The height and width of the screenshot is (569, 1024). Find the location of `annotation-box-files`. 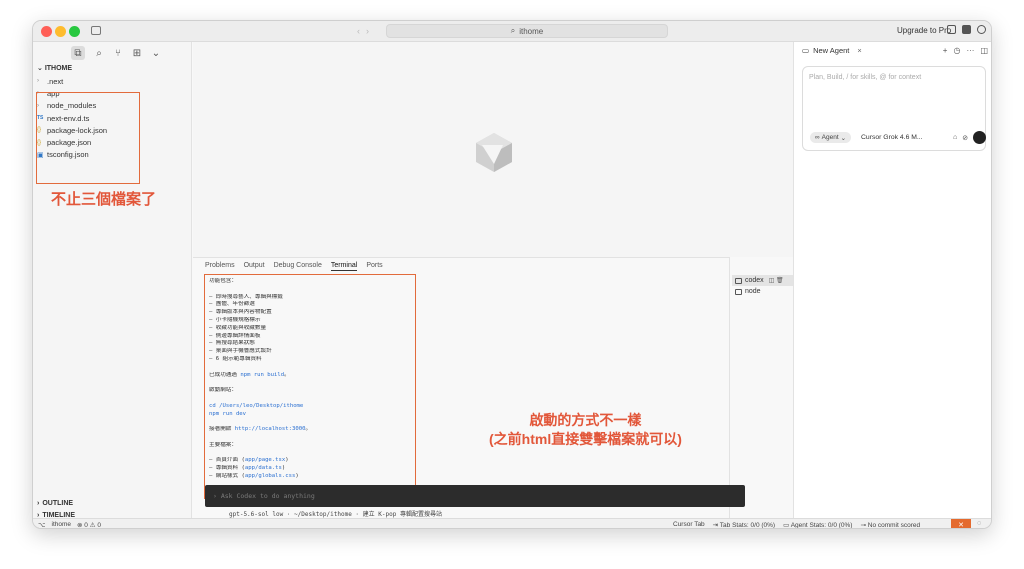

annotation-box-files is located at coordinates (88, 138).